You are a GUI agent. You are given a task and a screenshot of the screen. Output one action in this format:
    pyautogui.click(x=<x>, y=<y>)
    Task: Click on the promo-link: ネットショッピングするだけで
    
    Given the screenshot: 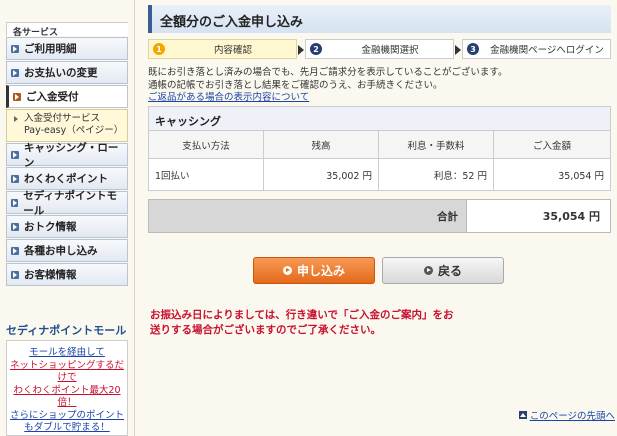 What is the action you would take?
    pyautogui.click(x=67, y=372)
    